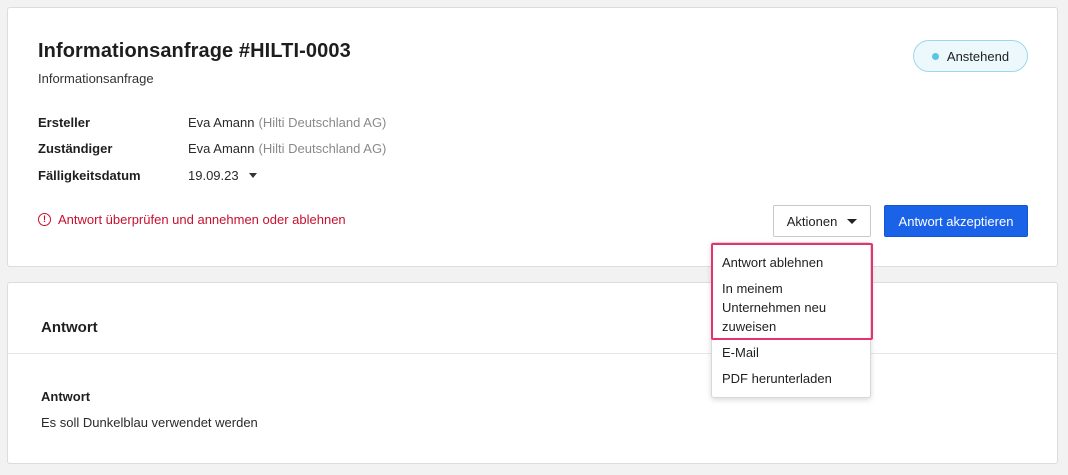 The height and width of the screenshot is (475, 1068). I want to click on answer-field-label: Antwort, so click(66, 396).